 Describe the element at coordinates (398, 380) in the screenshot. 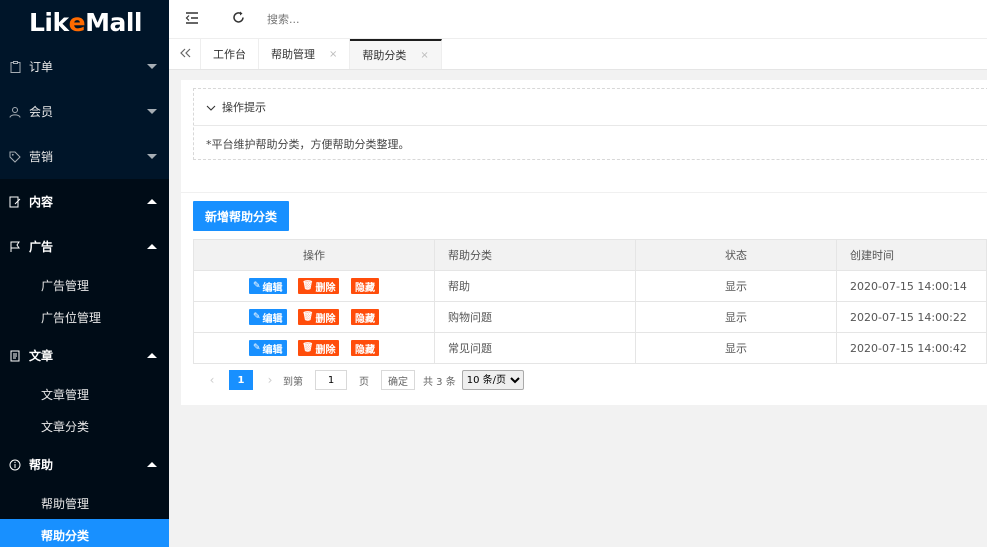

I see `goto-confirm-button: 确定` at that location.